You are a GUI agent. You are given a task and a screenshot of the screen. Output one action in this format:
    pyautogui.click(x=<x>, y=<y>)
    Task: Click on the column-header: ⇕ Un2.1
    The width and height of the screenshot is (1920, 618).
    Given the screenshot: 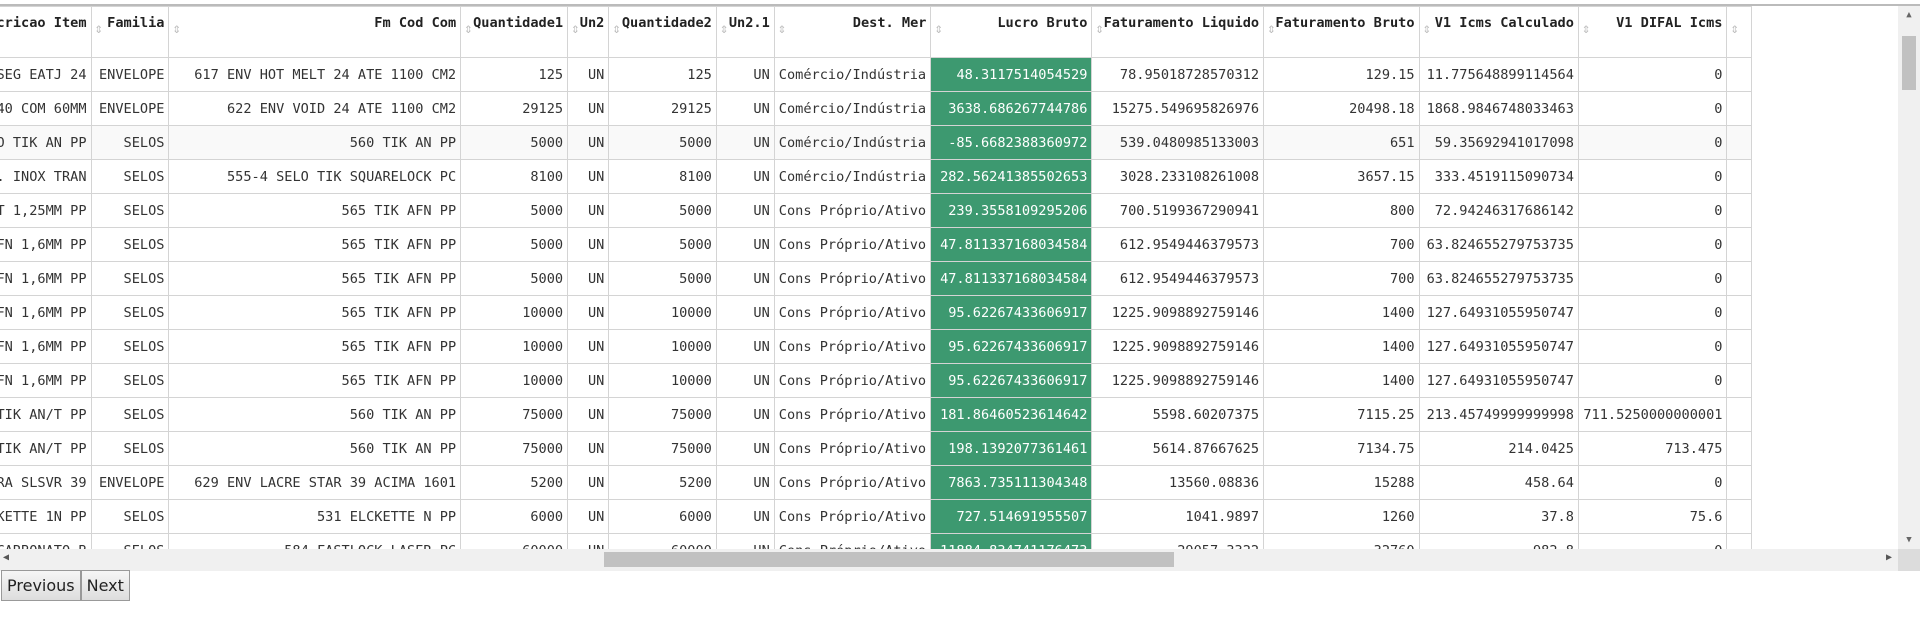 What is the action you would take?
    pyautogui.click(x=745, y=32)
    